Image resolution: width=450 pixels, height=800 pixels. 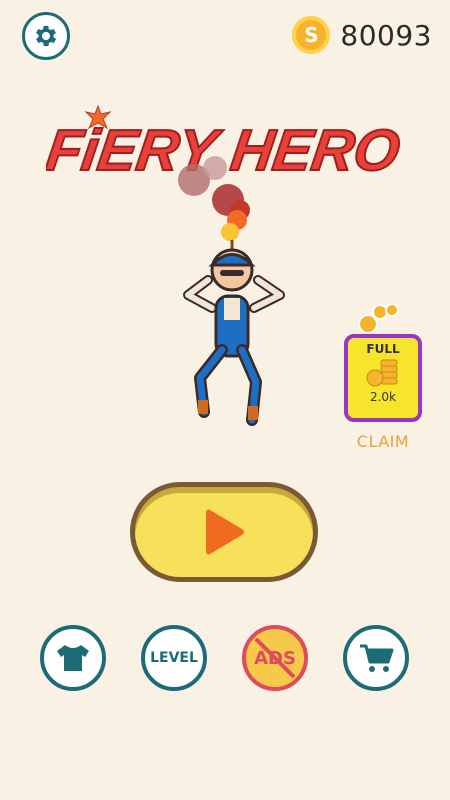 What do you see at coordinates (231, 291) in the screenshot?
I see `hero-character` at bounding box center [231, 291].